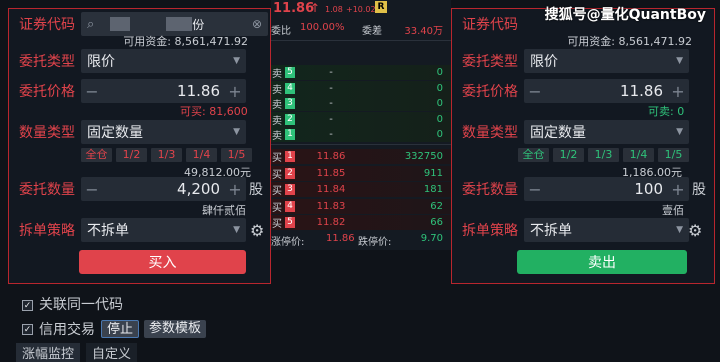 Image resolution: width=720 pixels, height=362 pixels. What do you see at coordinates (372, 31) in the screenshot?
I see `diff-label: 委差` at bounding box center [372, 31].